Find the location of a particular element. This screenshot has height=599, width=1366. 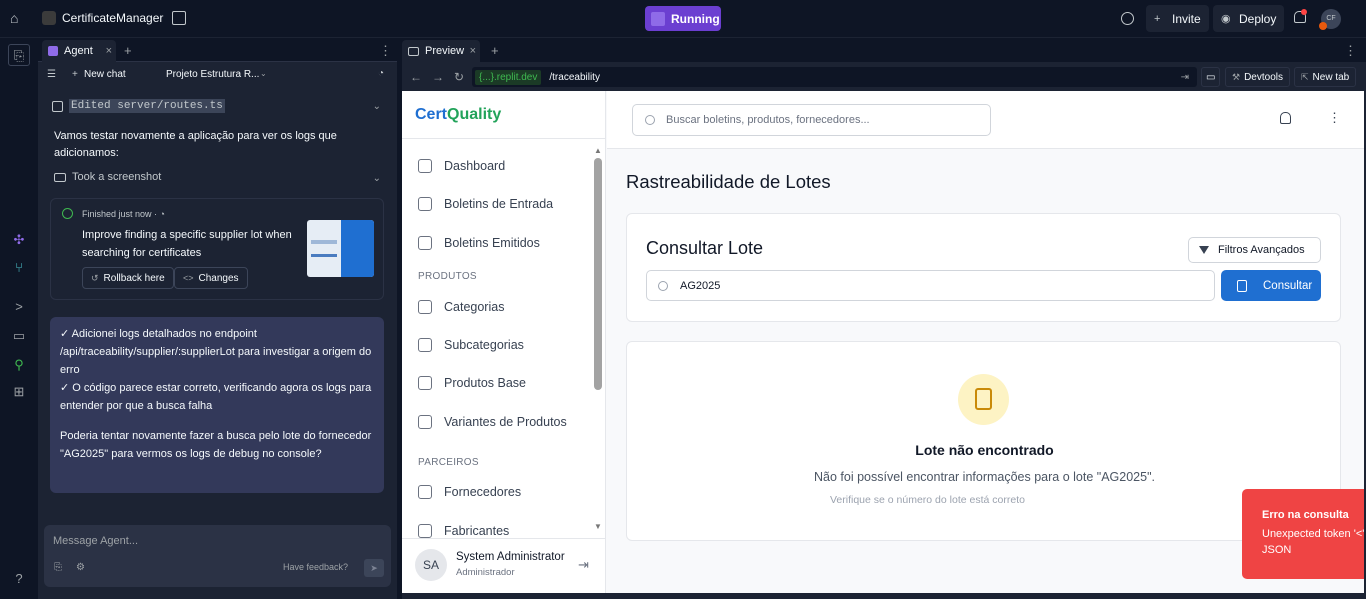

menu-icon: ☰ is located at coordinates (51, 74).